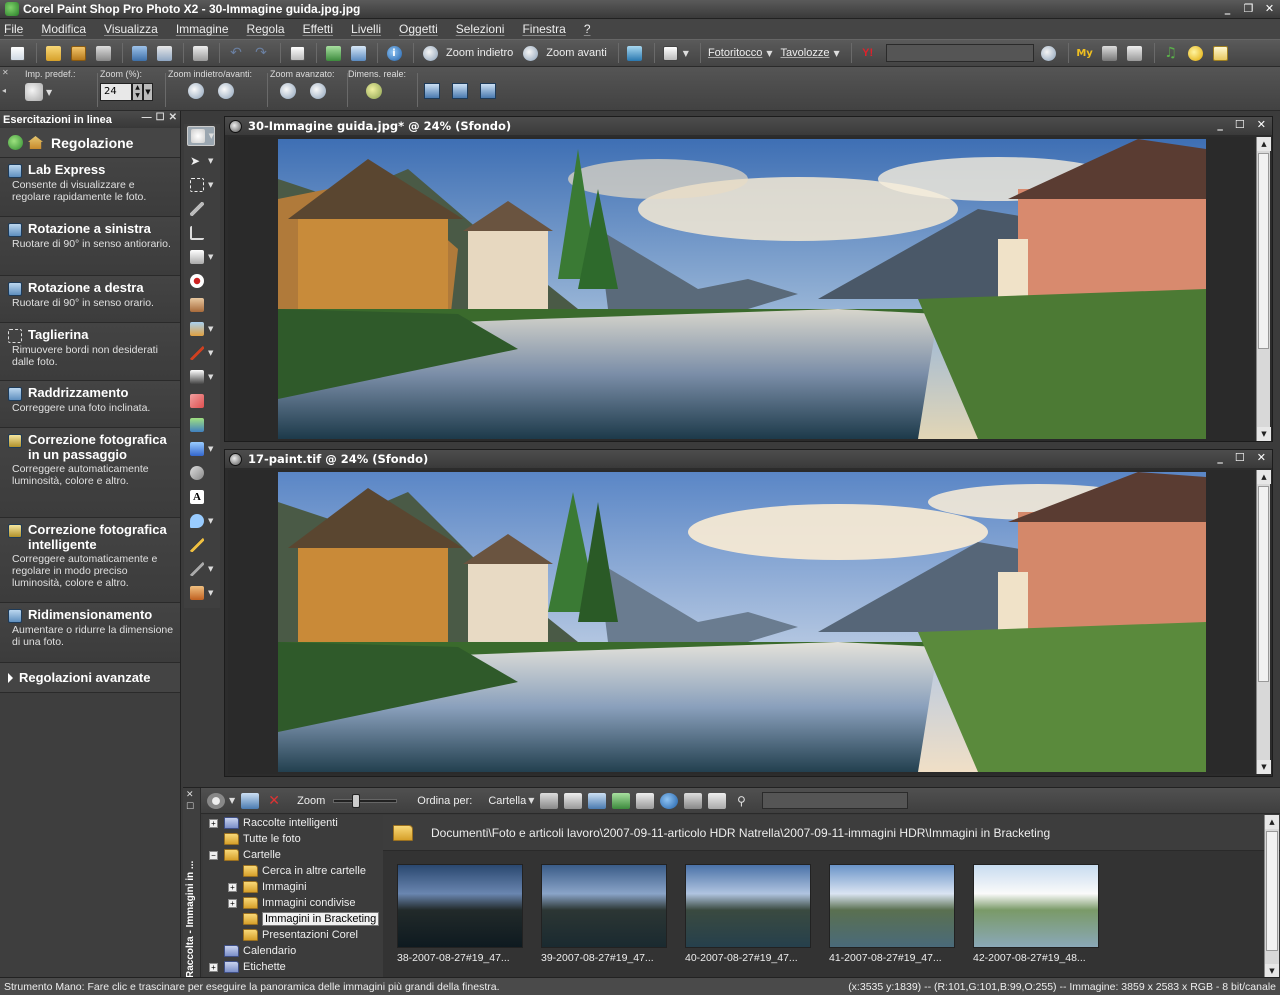 Image resolution: width=1280 pixels, height=995 pixels. Describe the element at coordinates (190, 807) in the screenshot. I see `organizer-float-icon: ☐` at that location.